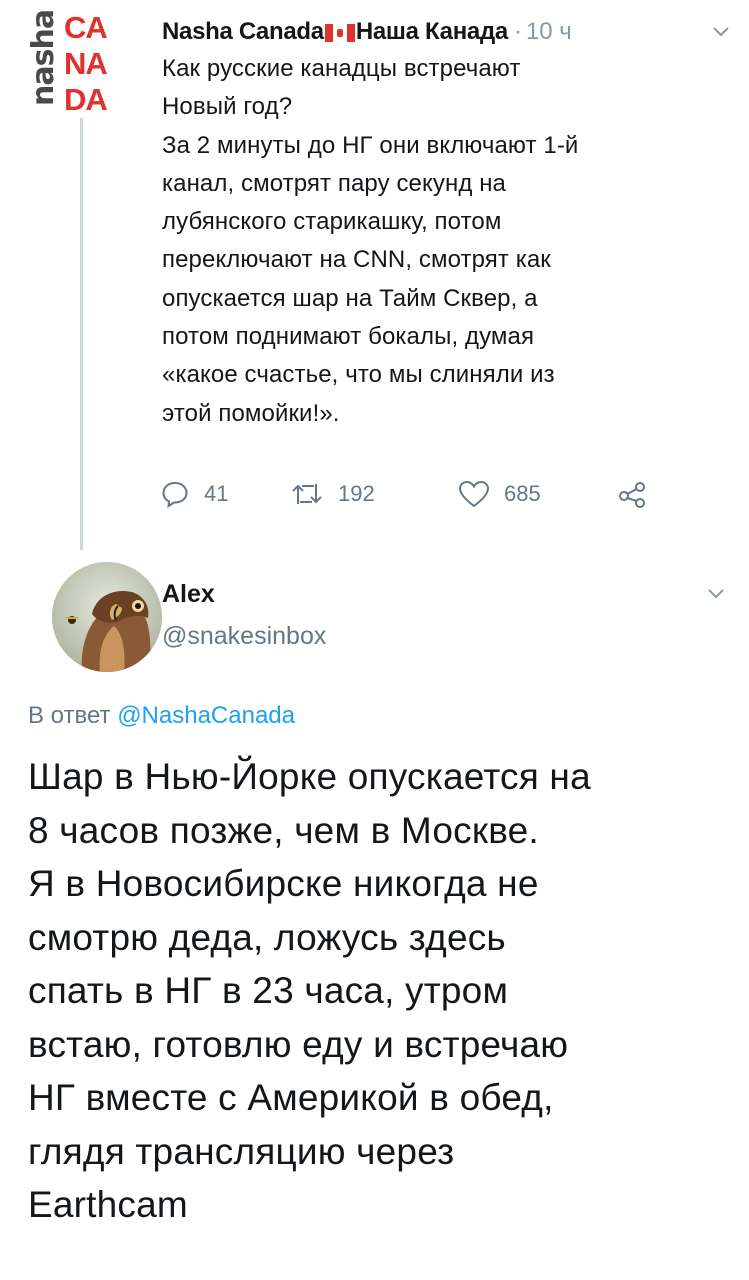 The height and width of the screenshot is (1280, 749). Describe the element at coordinates (474, 494) in the screenshot. I see `heart-icon` at that location.